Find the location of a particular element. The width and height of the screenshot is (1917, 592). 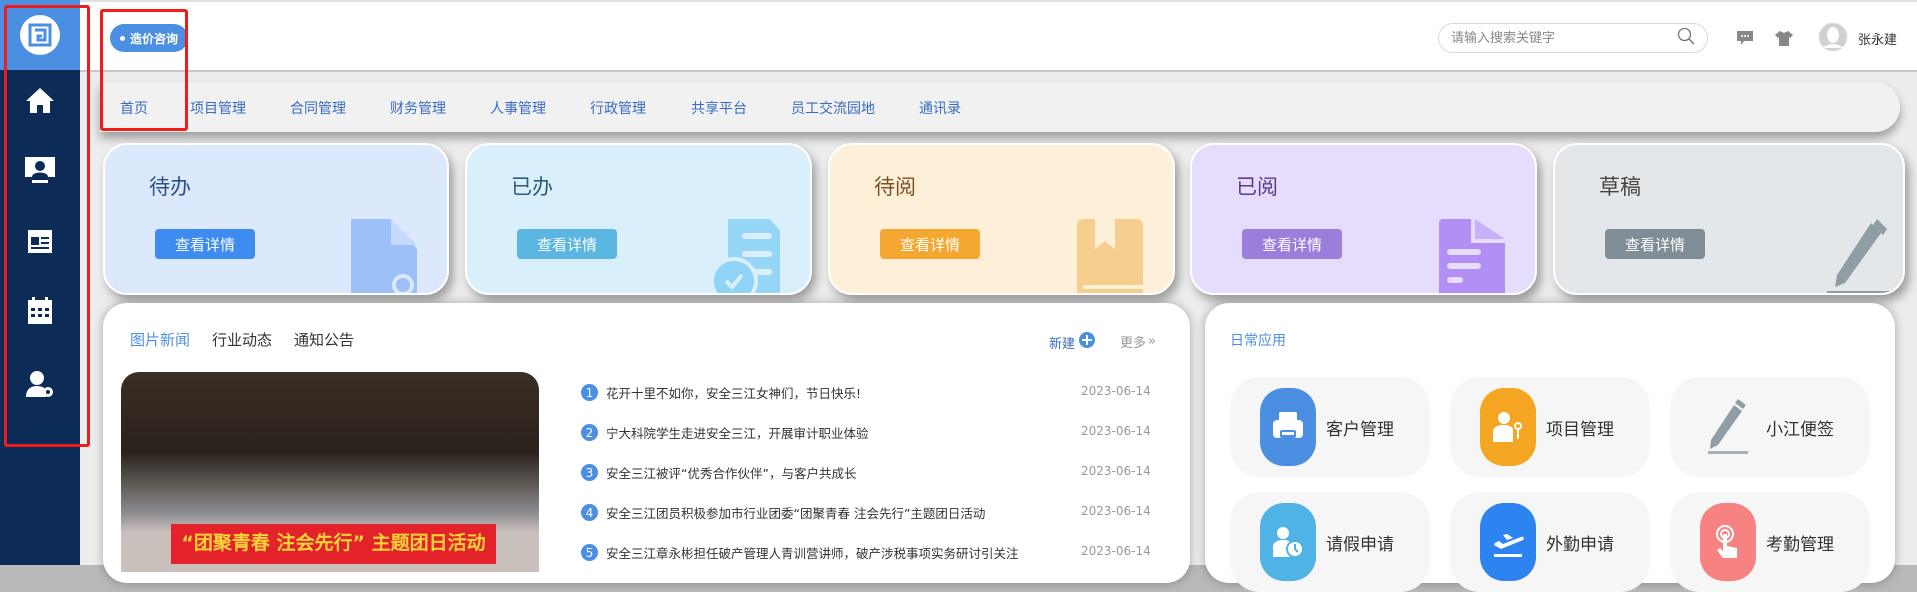

number-badge: 3 is located at coordinates (589, 472).